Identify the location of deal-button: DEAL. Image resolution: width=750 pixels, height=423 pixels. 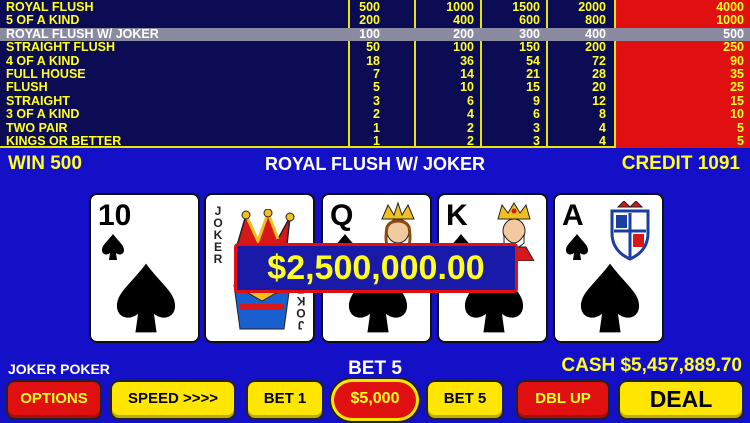
(681, 400).